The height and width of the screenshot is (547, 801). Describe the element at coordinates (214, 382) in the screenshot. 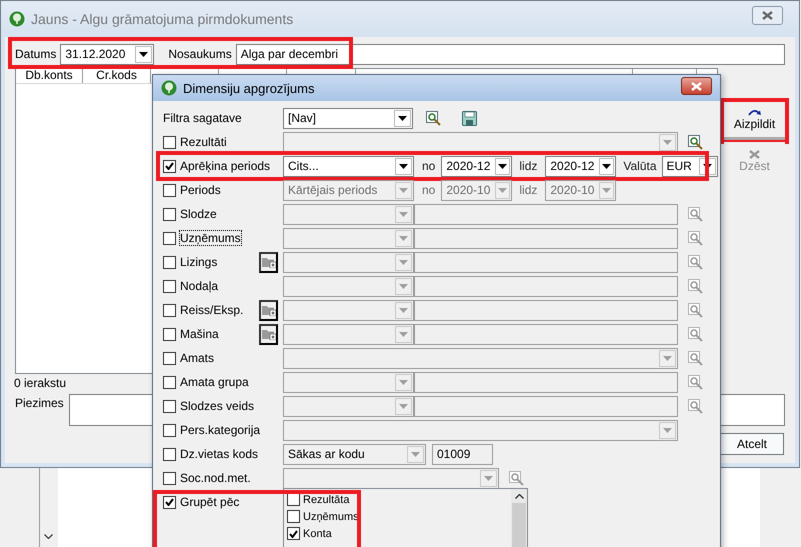

I see `checkbox-label: Amata grupa` at that location.